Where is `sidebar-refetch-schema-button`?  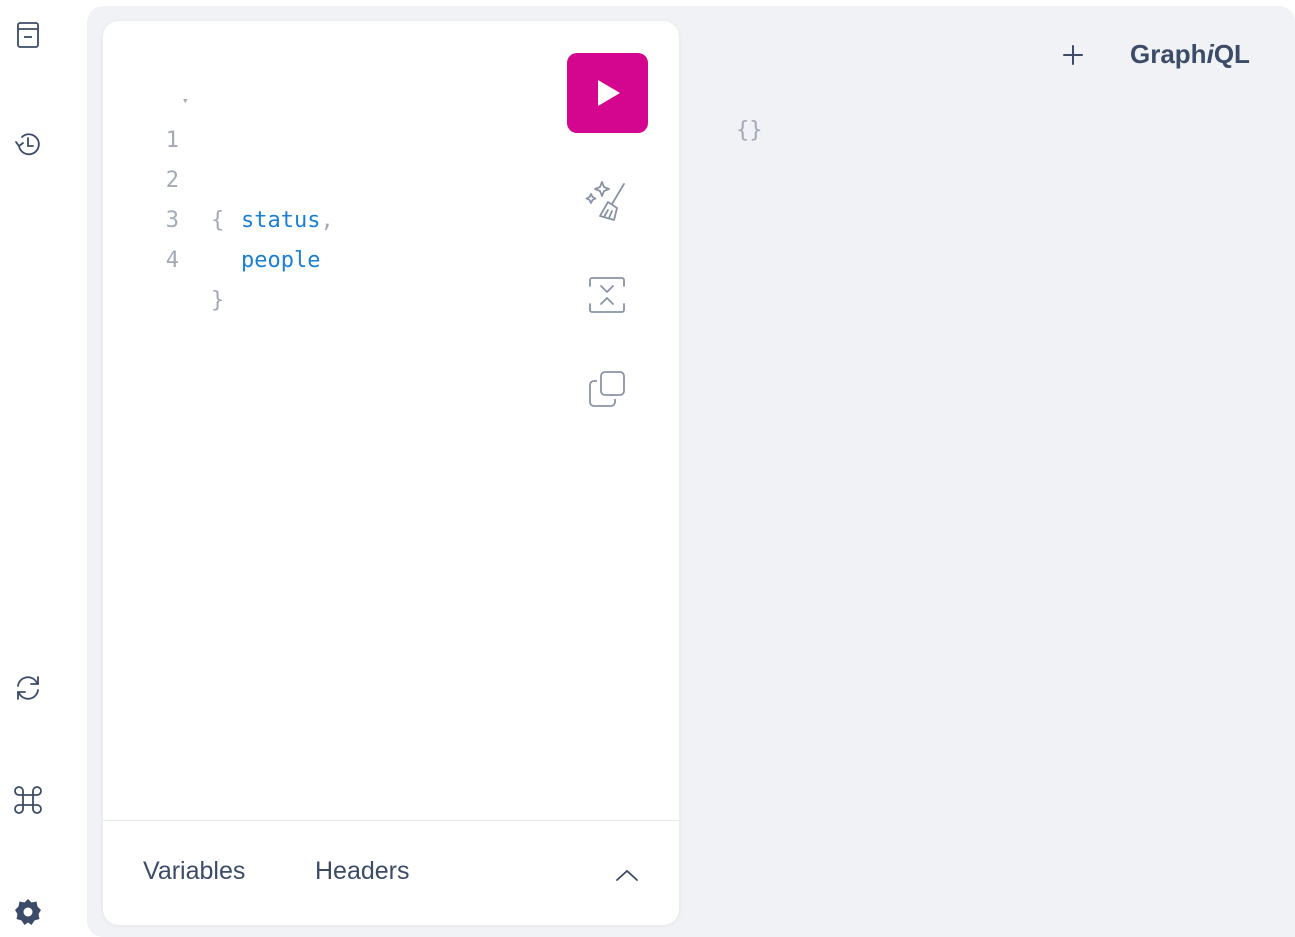
sidebar-refetch-schema-button is located at coordinates (28, 688).